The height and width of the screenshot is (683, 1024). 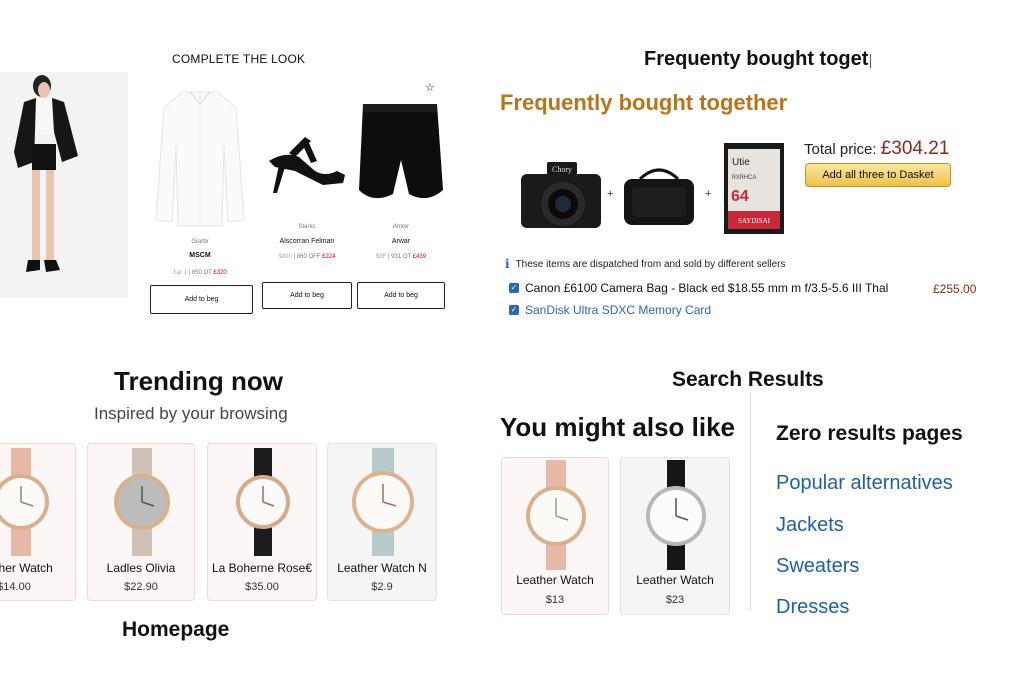 What do you see at coordinates (840, 149) in the screenshot?
I see `total-price-label: Total price:` at bounding box center [840, 149].